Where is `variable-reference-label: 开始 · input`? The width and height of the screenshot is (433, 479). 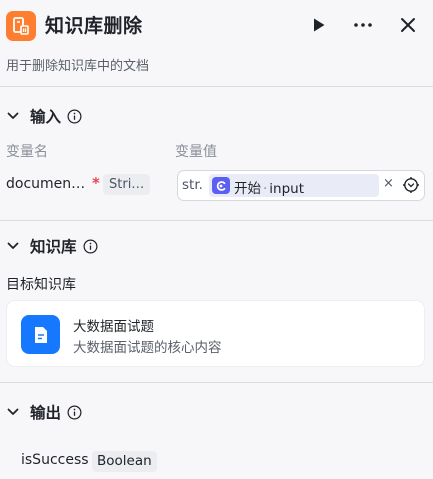 variable-reference-label: 开始 · input is located at coordinates (269, 187).